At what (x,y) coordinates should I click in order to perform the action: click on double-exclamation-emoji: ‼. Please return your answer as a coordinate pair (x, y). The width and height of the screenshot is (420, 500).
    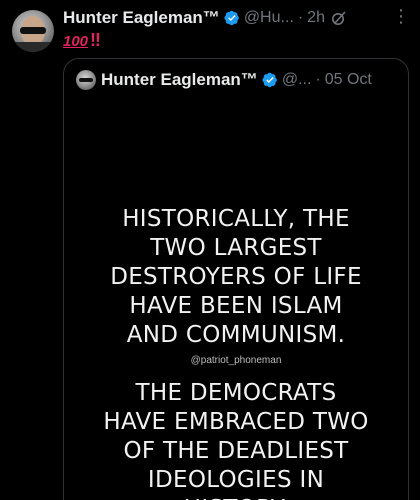
    Looking at the image, I should click on (95, 40).